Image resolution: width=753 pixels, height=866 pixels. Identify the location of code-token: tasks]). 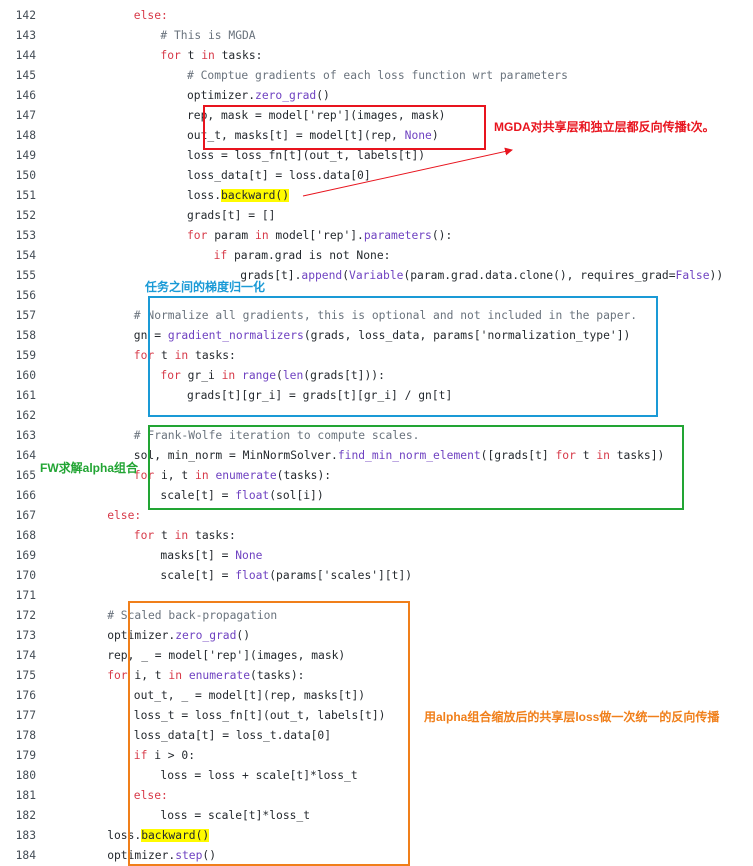
(637, 455).